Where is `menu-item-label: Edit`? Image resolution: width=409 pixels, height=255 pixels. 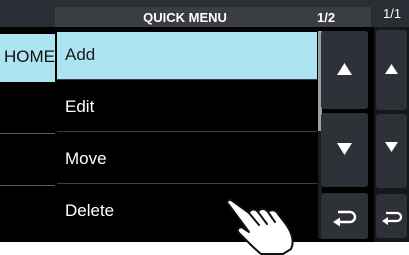
menu-item-label: Edit is located at coordinates (80, 106).